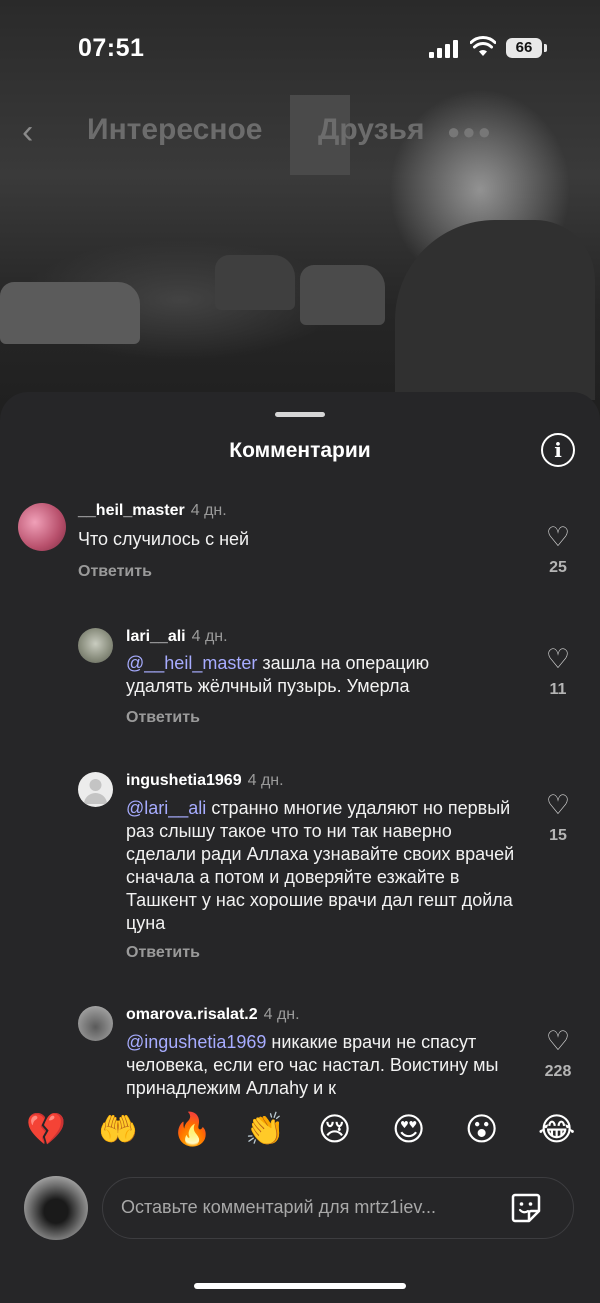  I want to click on like-count: 11, so click(558, 689).